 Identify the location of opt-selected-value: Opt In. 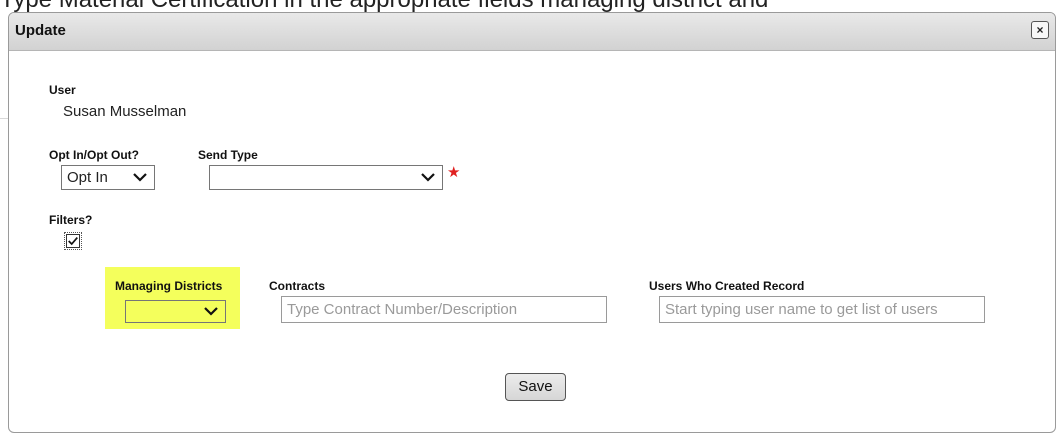
(87, 177).